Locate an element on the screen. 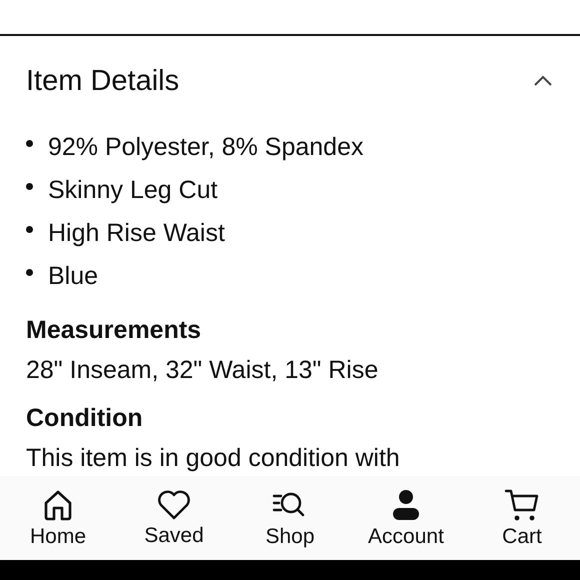 Image resolution: width=580 pixels, height=580 pixels. list-item: 92% Polyester, 8% Spandex is located at coordinates (206, 147).